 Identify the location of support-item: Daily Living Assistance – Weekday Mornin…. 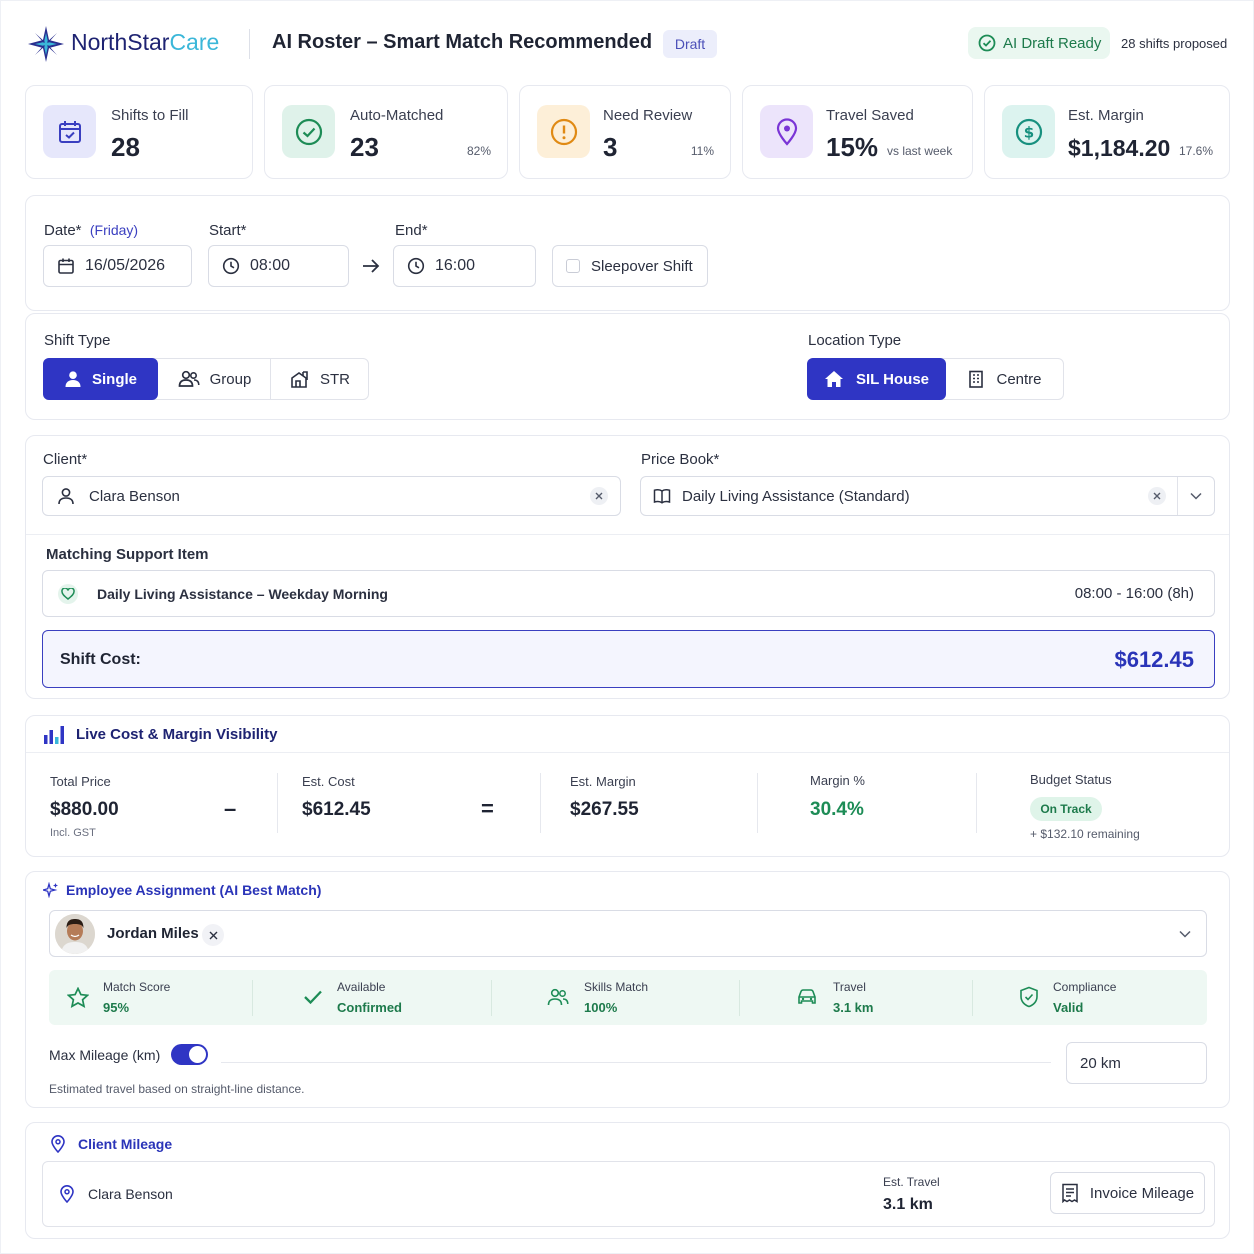
(628, 593).